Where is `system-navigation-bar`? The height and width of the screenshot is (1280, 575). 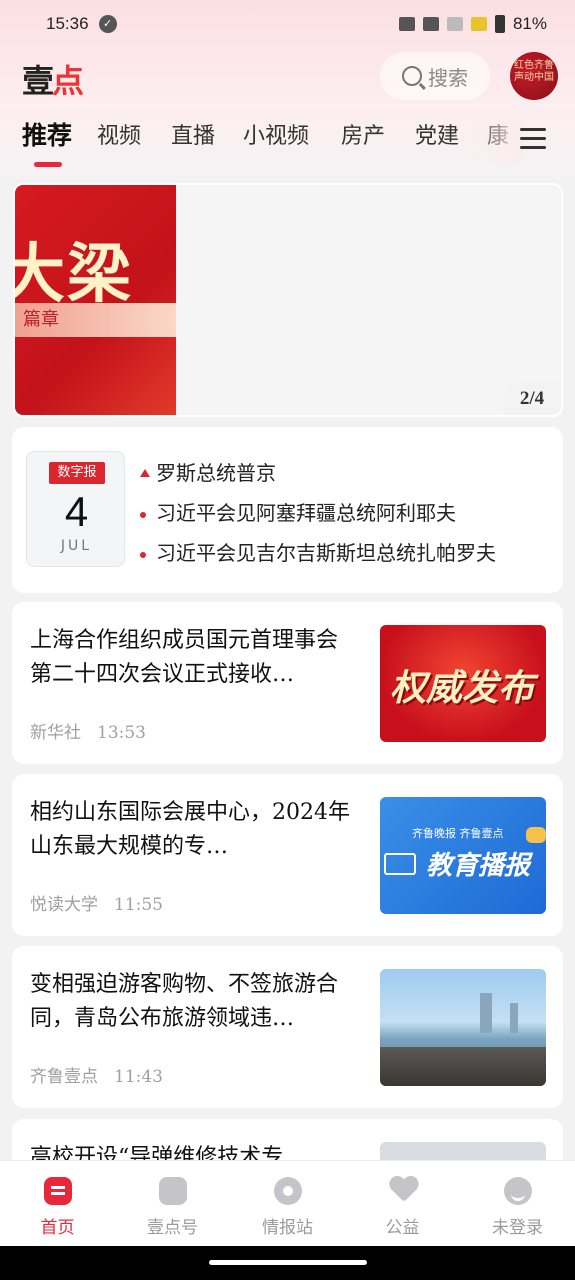
system-navigation-bar is located at coordinates (287, 1263).